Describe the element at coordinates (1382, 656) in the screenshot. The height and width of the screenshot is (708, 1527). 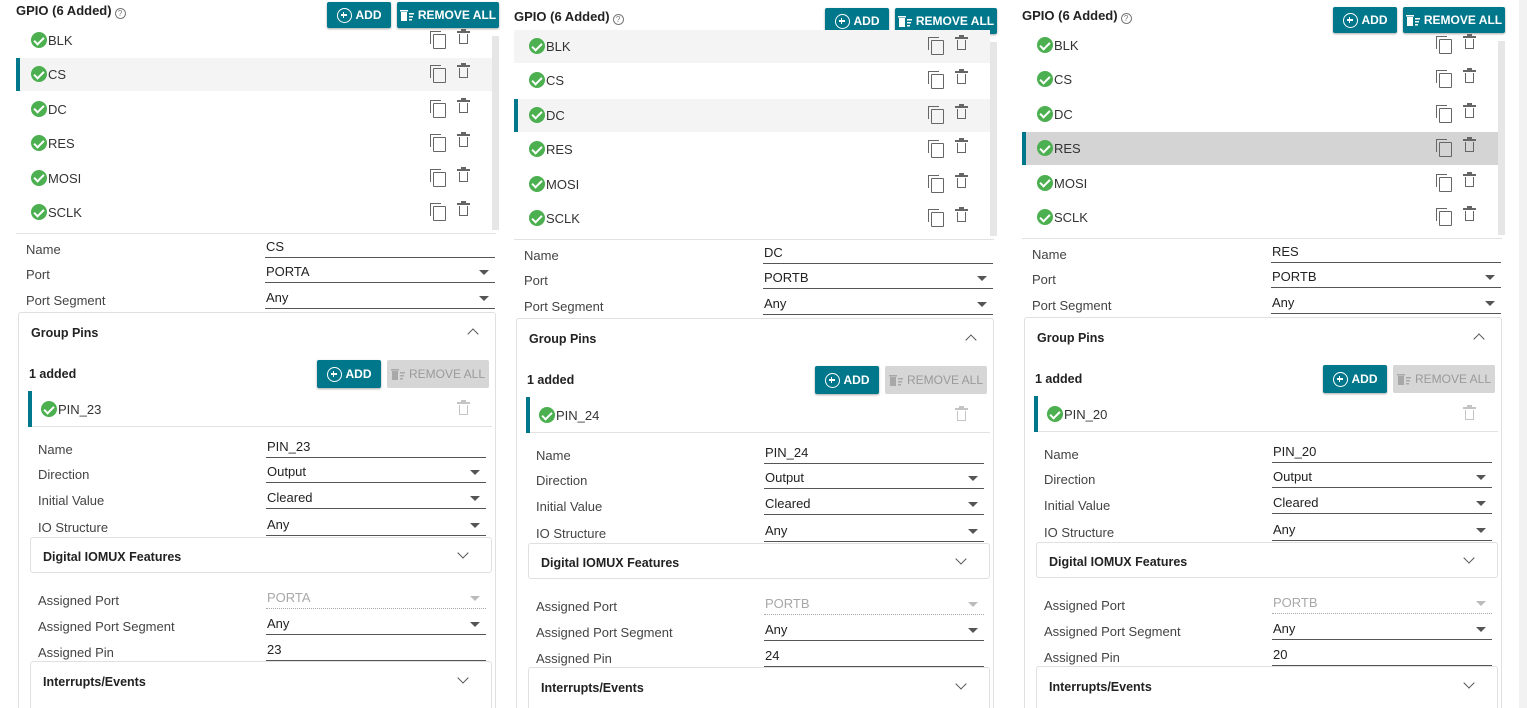
I see `assigned-pin-input: 20` at that location.